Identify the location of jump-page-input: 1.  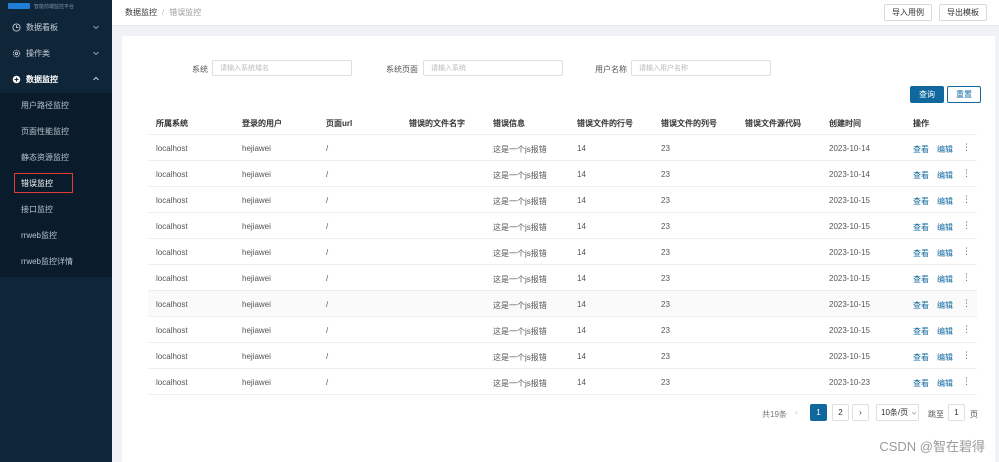
(956, 412).